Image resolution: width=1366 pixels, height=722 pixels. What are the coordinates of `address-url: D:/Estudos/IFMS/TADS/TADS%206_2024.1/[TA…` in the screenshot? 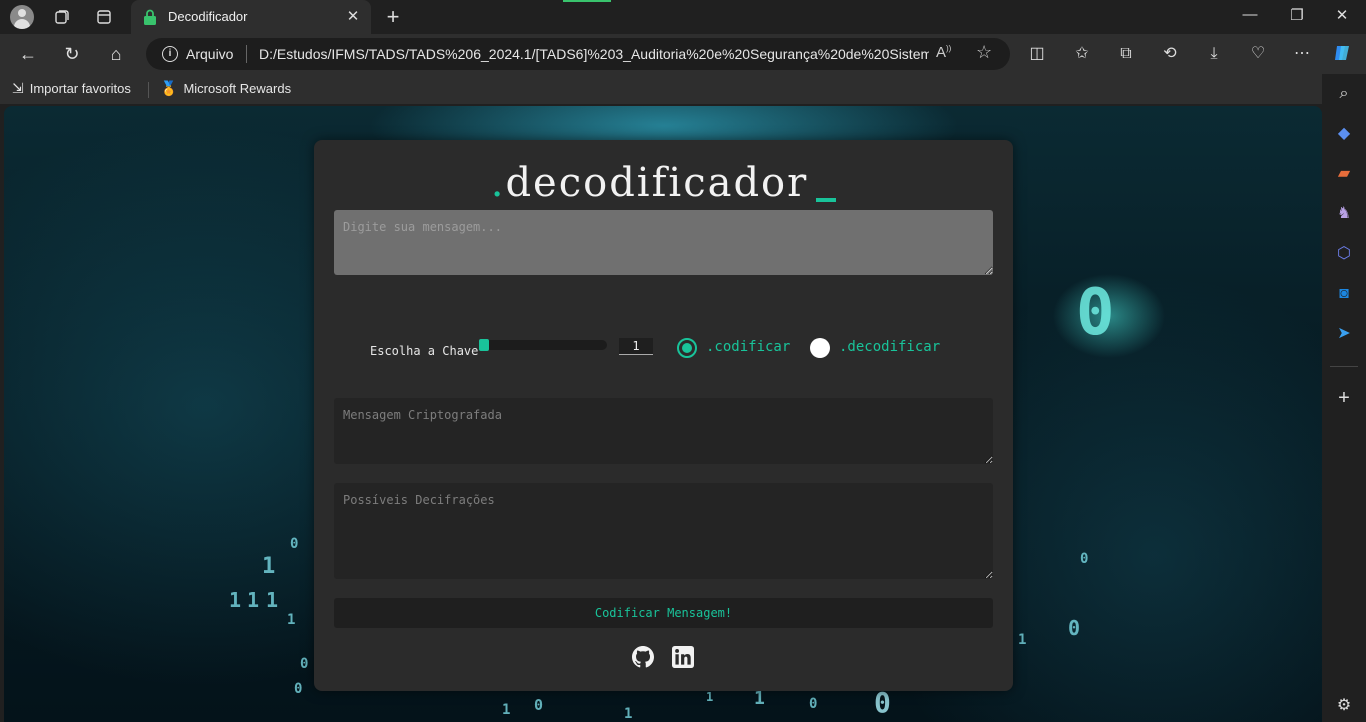 It's located at (594, 54).